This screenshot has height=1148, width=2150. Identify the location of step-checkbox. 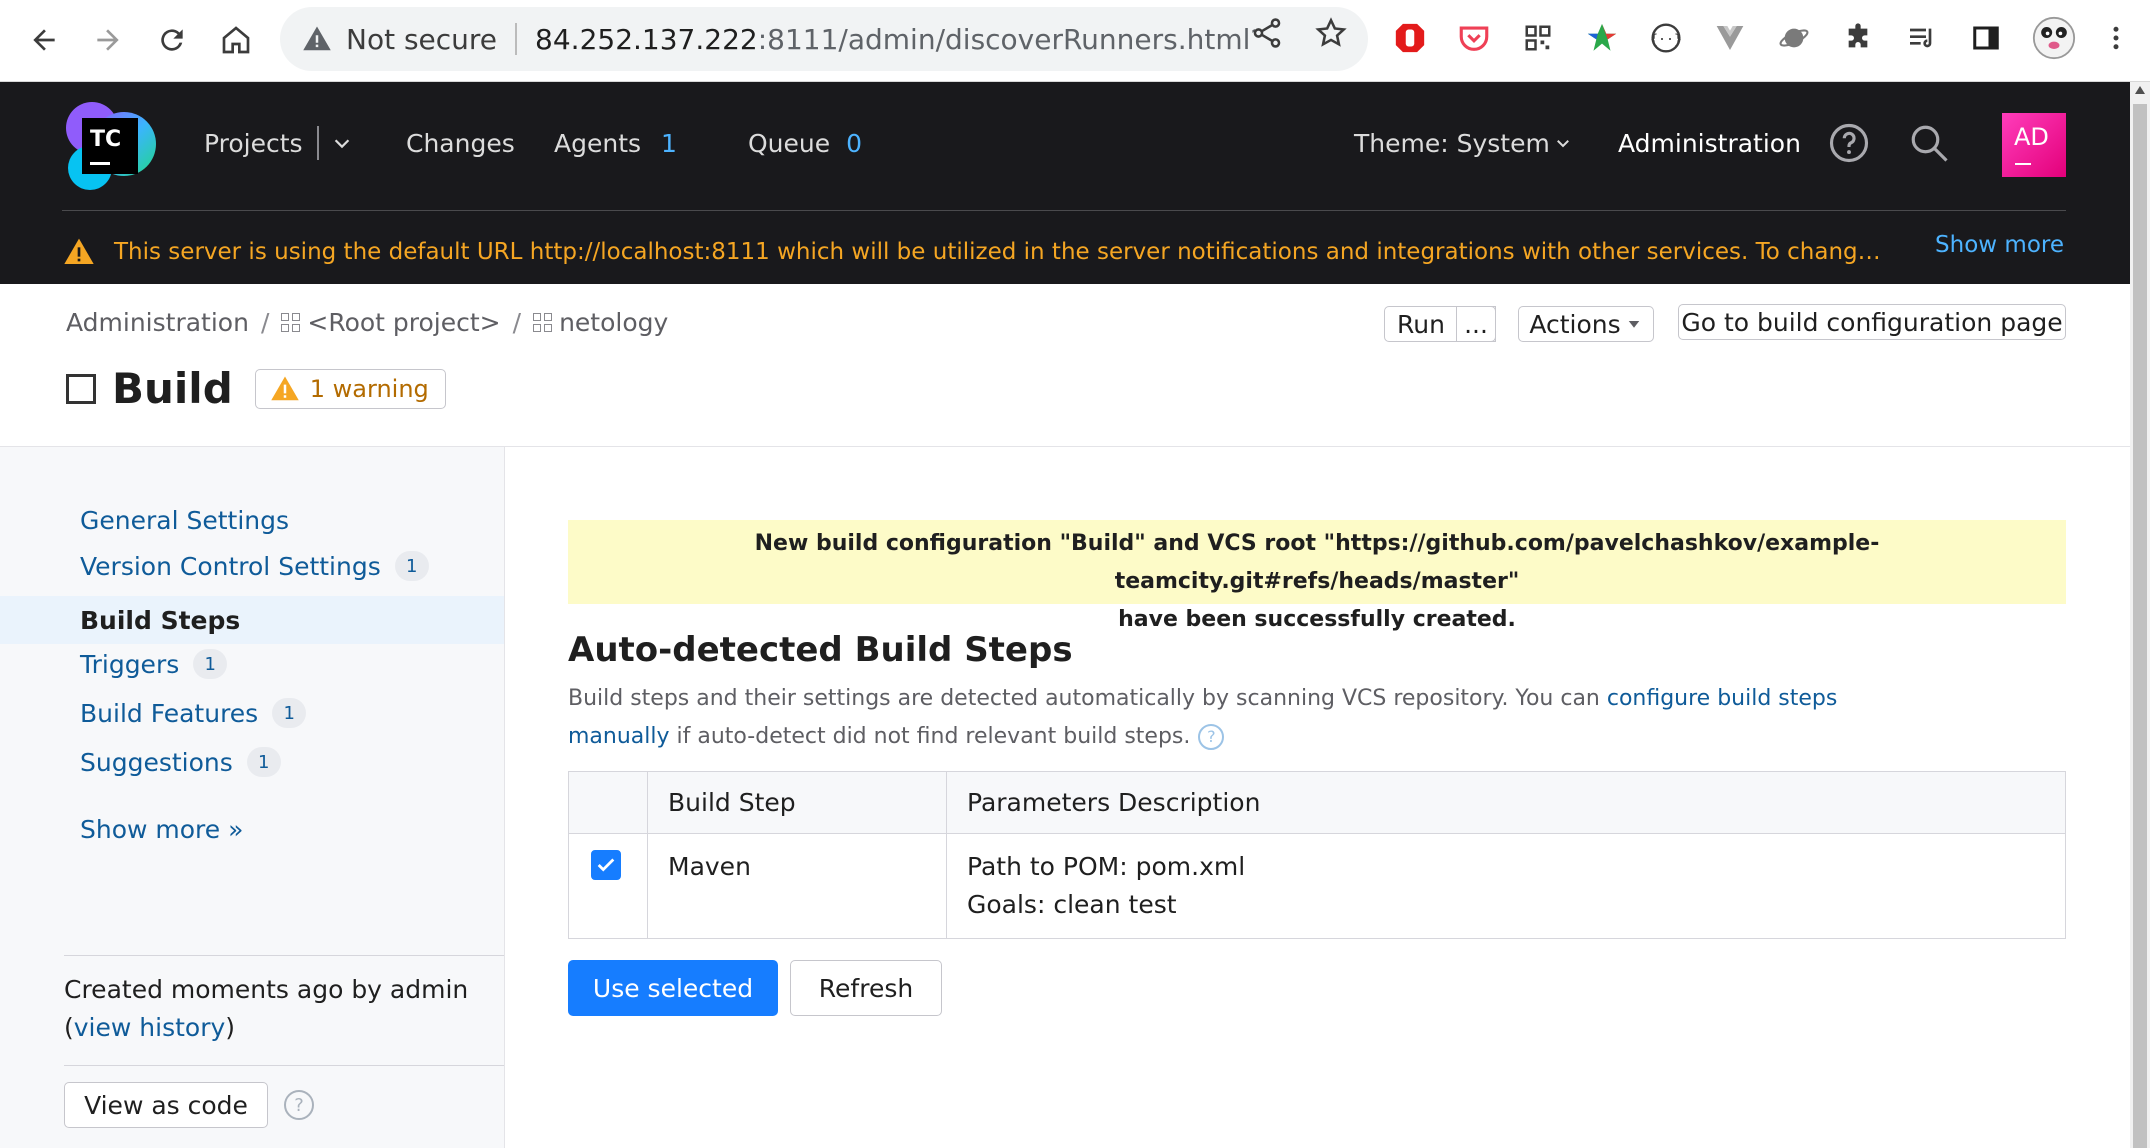
(606, 865).